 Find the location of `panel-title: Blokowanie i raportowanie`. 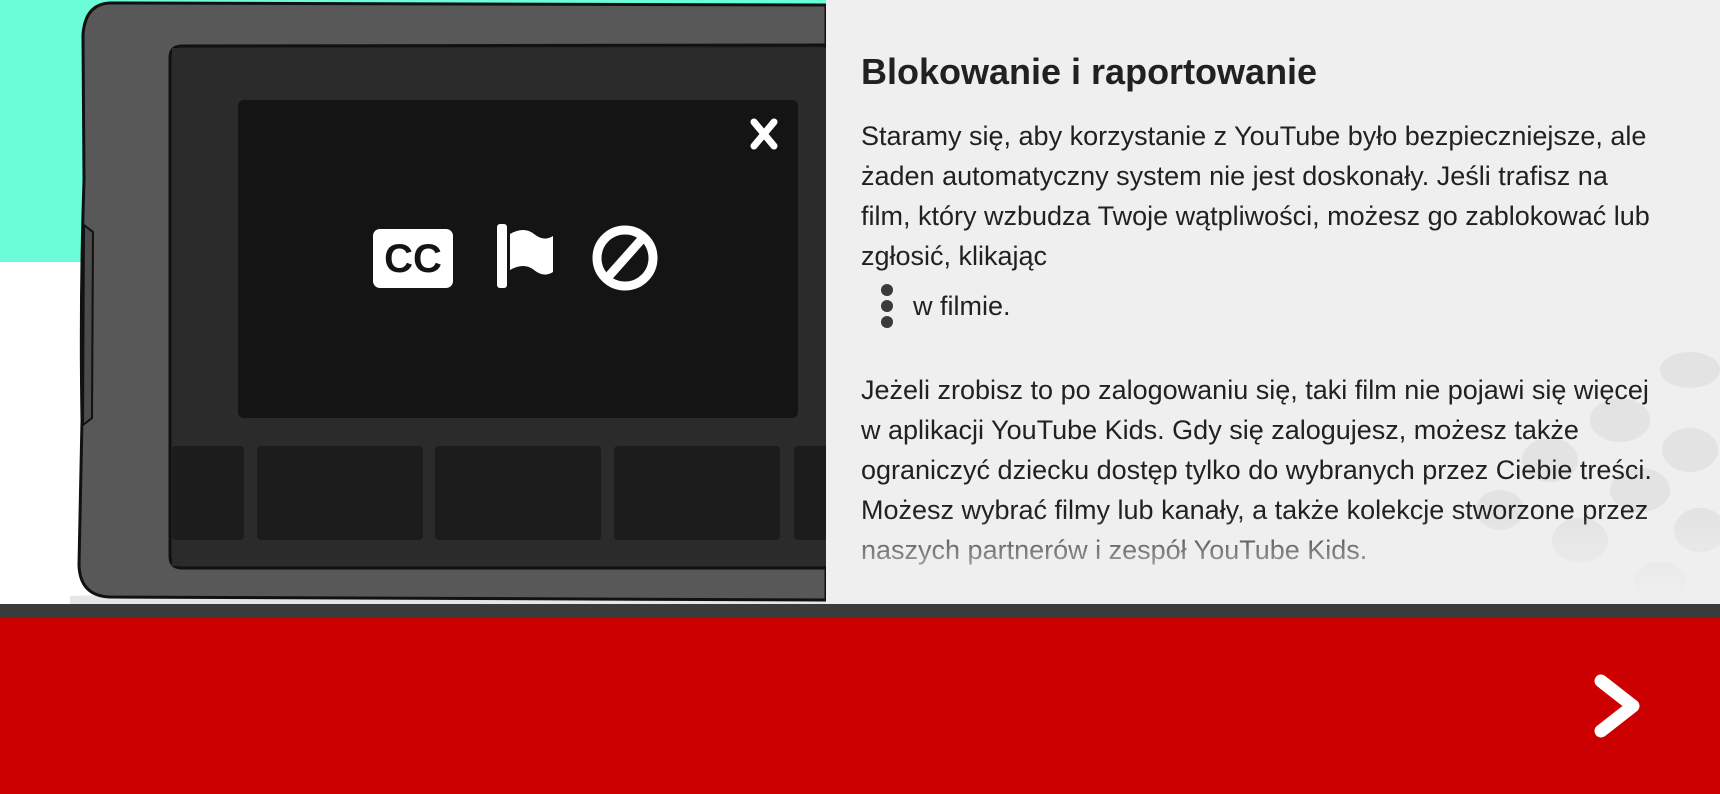

panel-title: Blokowanie i raportowanie is located at coordinates (1089, 71).